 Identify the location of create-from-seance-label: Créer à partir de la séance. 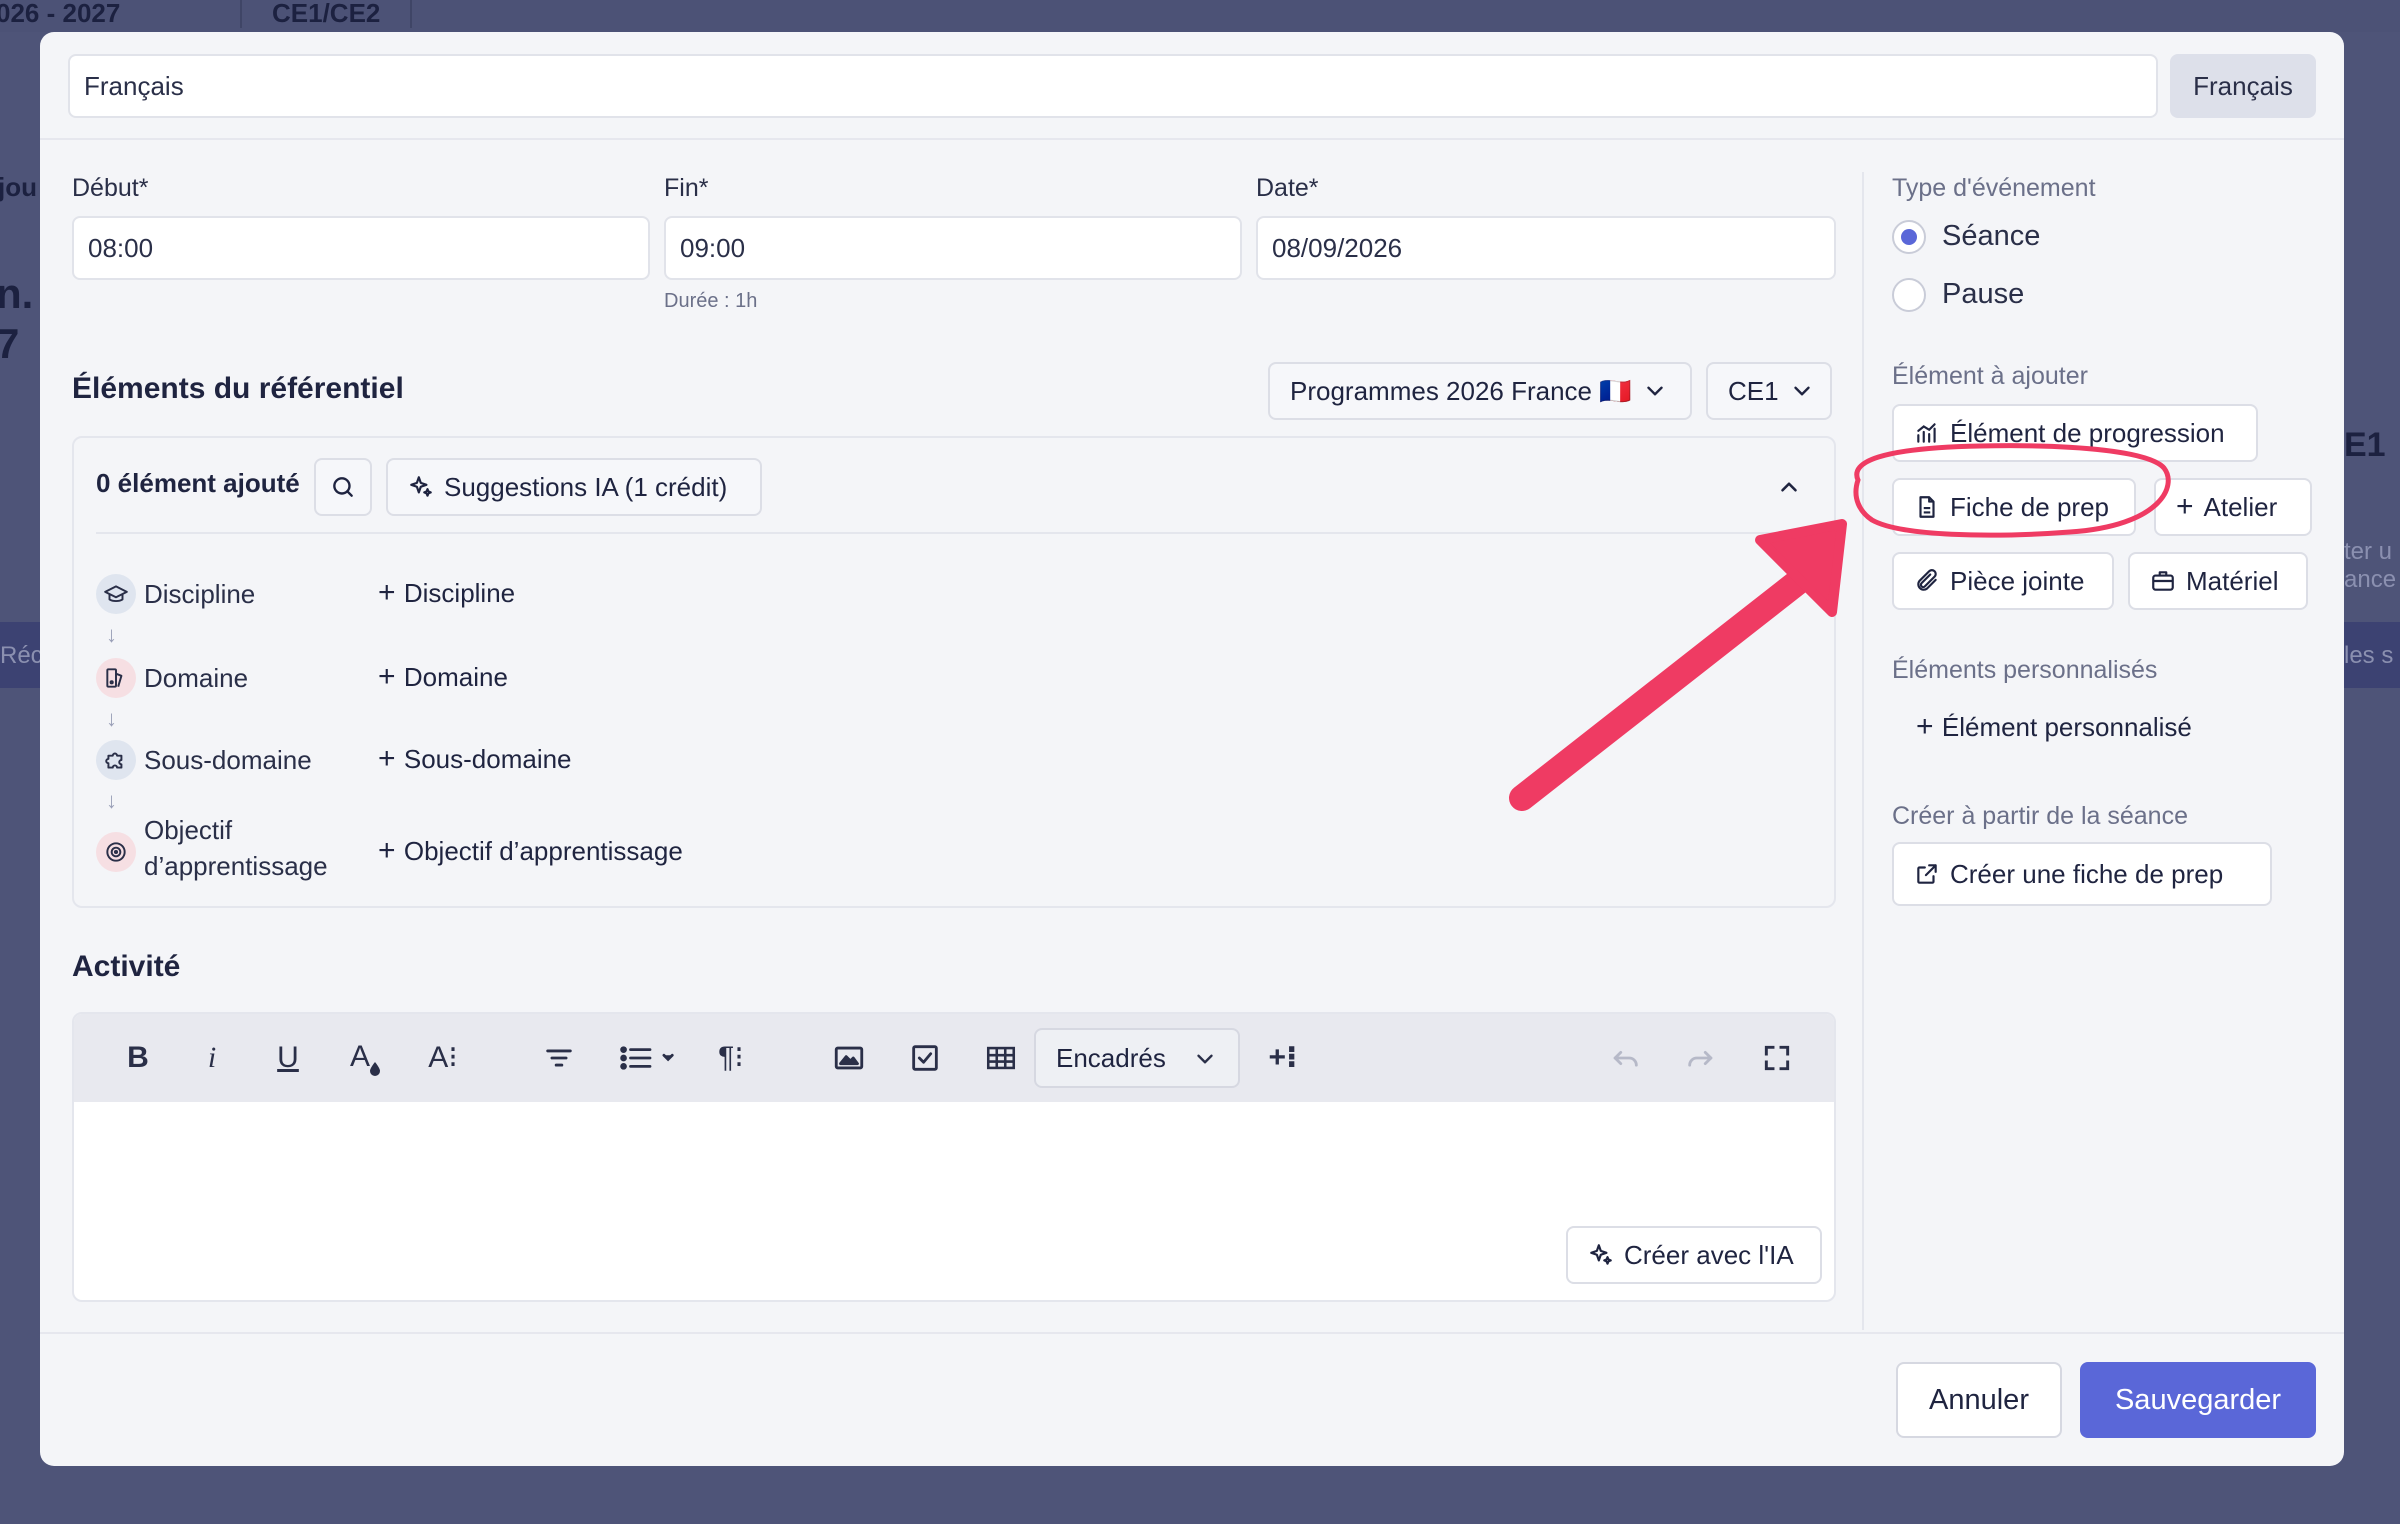
(2040, 816).